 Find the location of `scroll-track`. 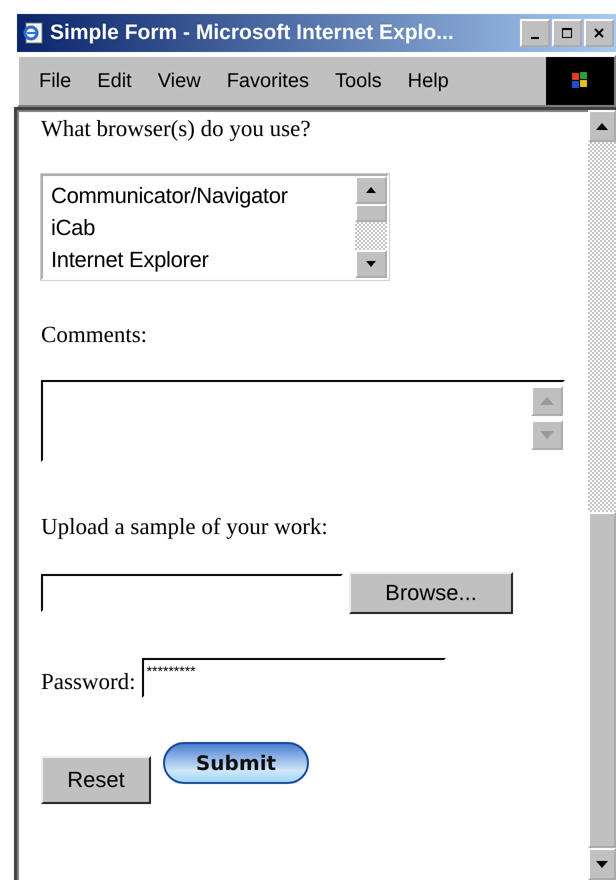

scroll-track is located at coordinates (371, 236).